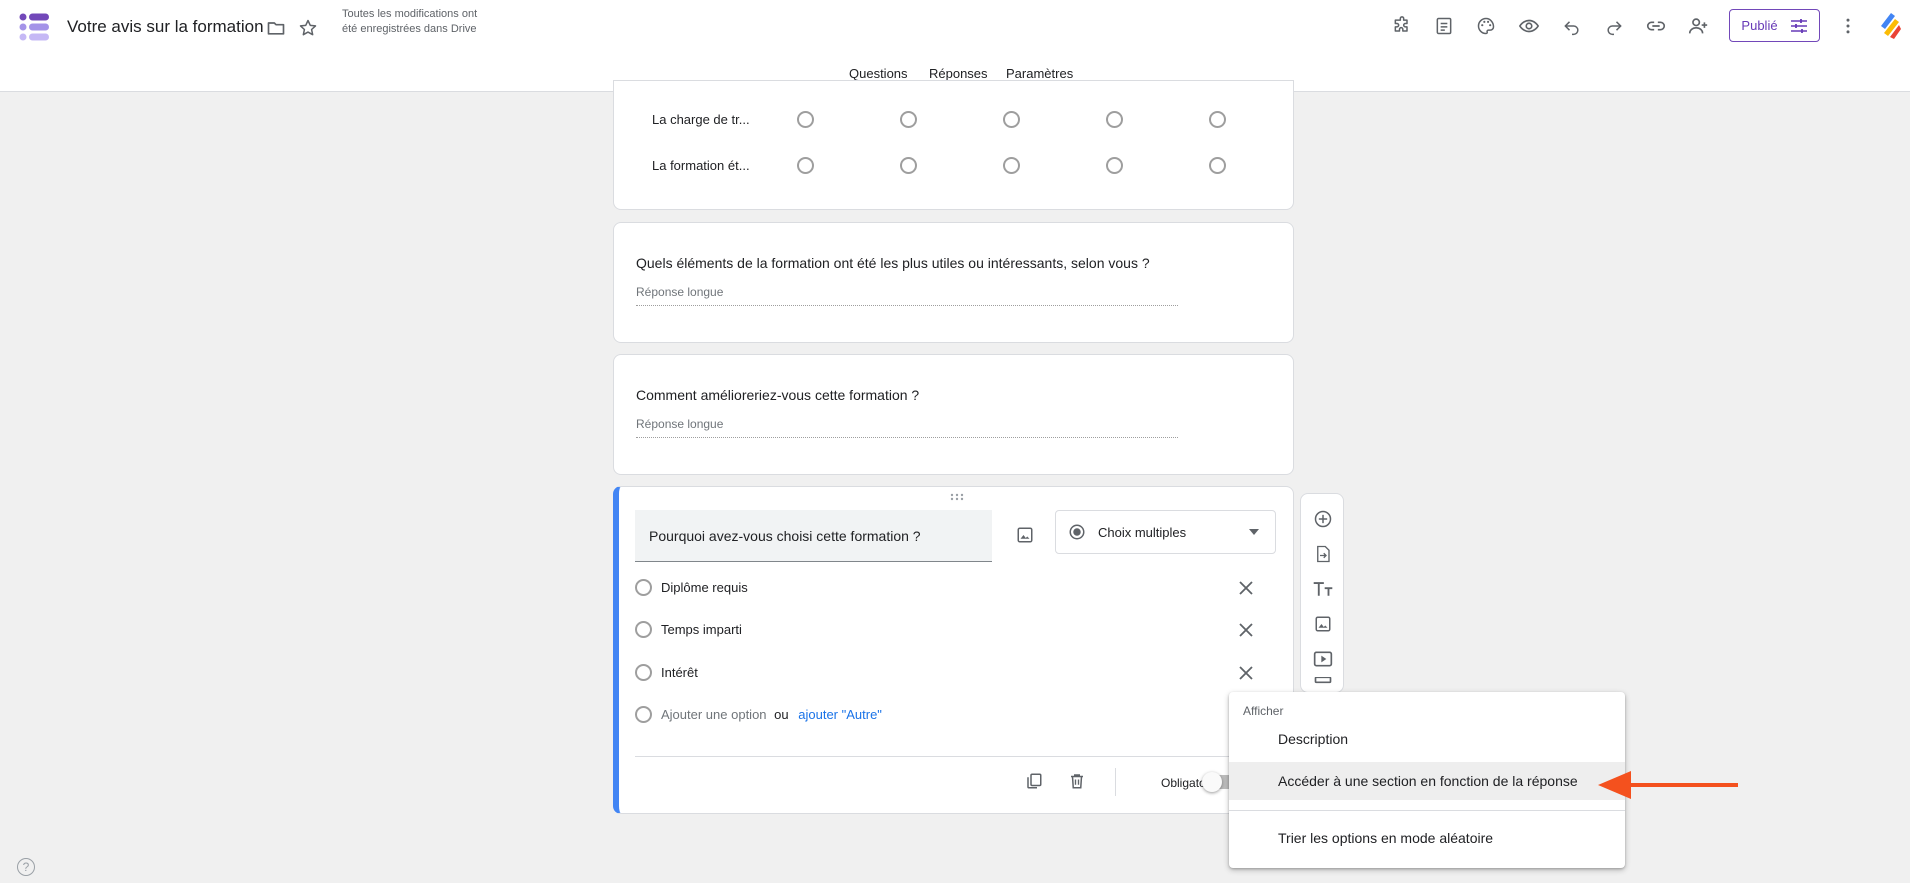  Describe the element at coordinates (878, 73) in the screenshot. I see `tab-questions: Questions` at that location.